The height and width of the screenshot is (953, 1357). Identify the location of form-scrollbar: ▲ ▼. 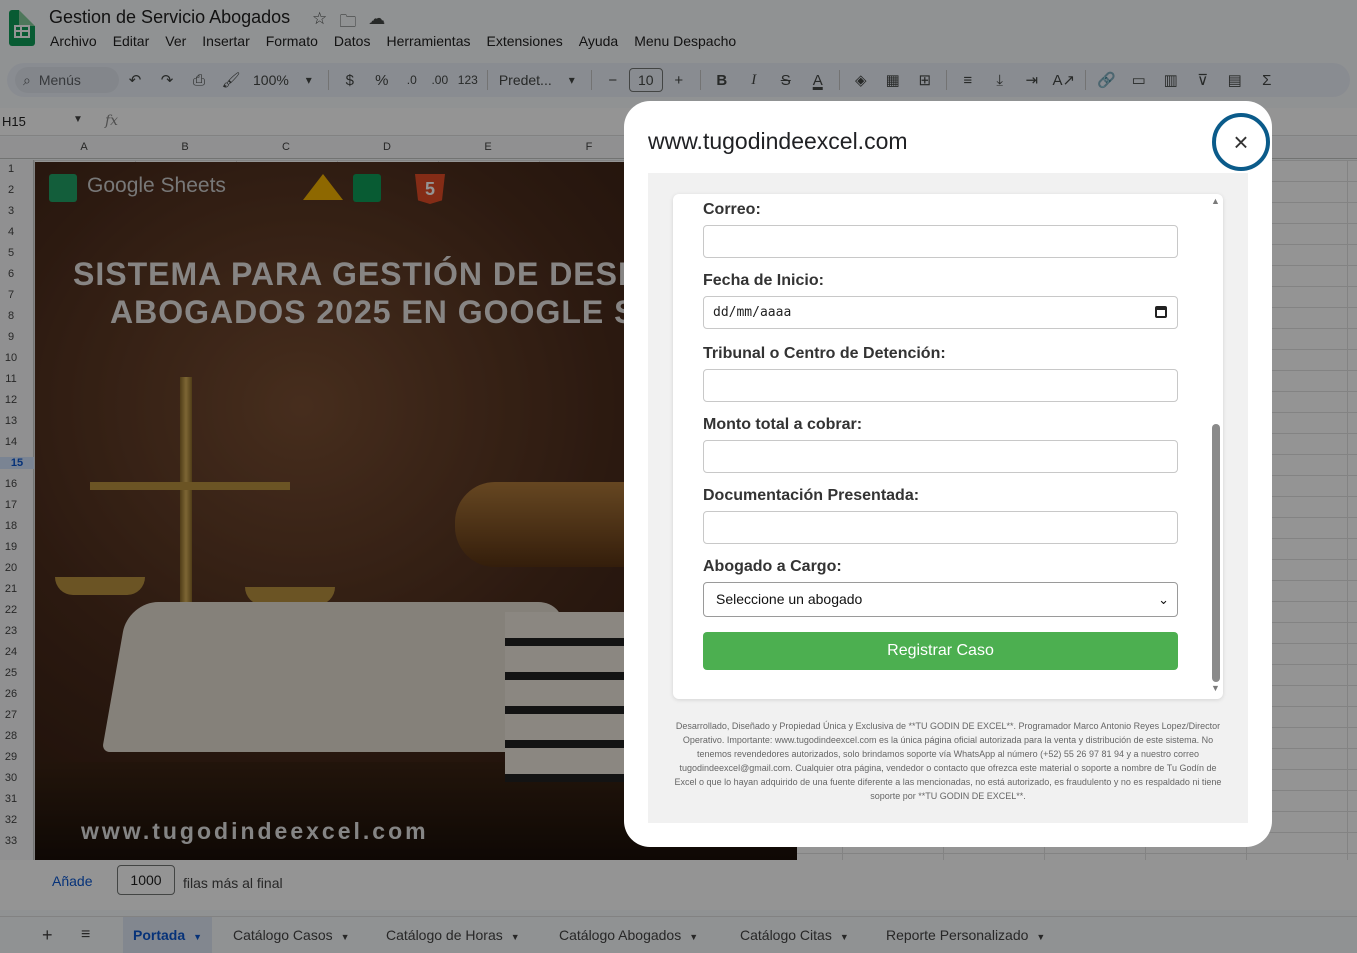
(1216, 446).